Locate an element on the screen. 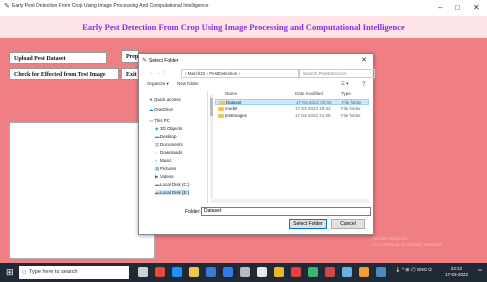 The height and width of the screenshot is (282, 487). python-icon is located at coordinates (381, 272).